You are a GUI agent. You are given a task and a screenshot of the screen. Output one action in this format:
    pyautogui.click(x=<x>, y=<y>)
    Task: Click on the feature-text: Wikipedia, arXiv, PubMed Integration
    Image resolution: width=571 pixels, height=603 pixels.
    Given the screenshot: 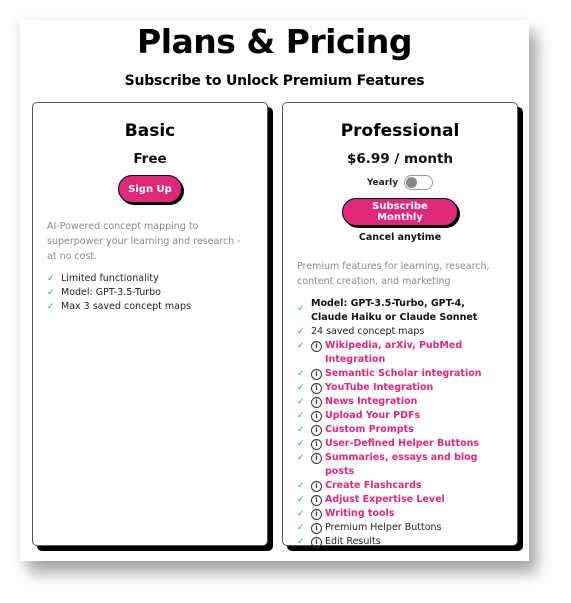 What is the action you would take?
    pyautogui.click(x=414, y=353)
    